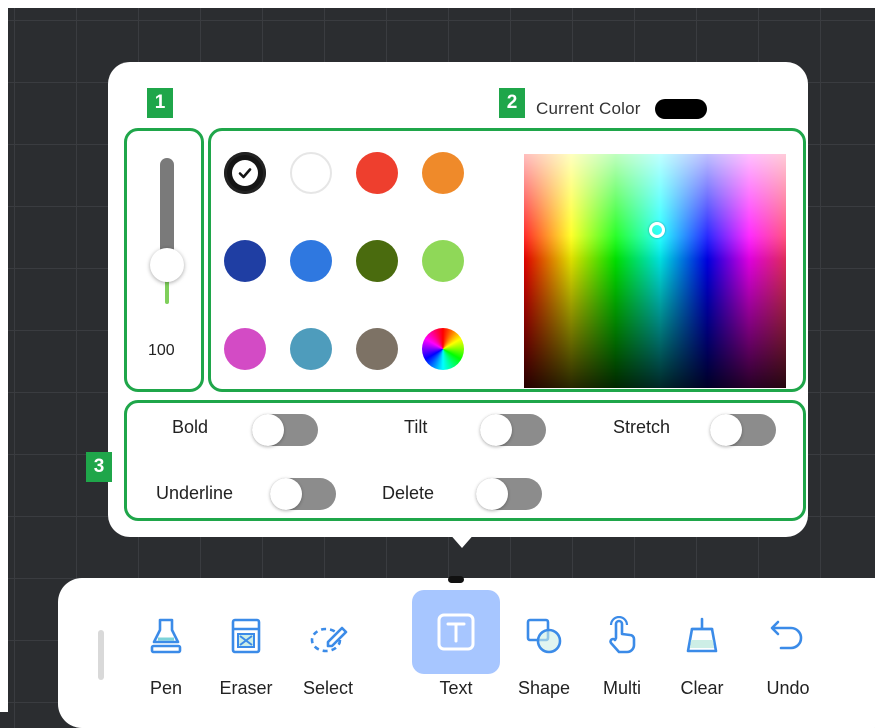 This screenshot has height=728, width=875. Describe the element at coordinates (195, 493) in the screenshot. I see `option-label-underline: Underline` at that location.